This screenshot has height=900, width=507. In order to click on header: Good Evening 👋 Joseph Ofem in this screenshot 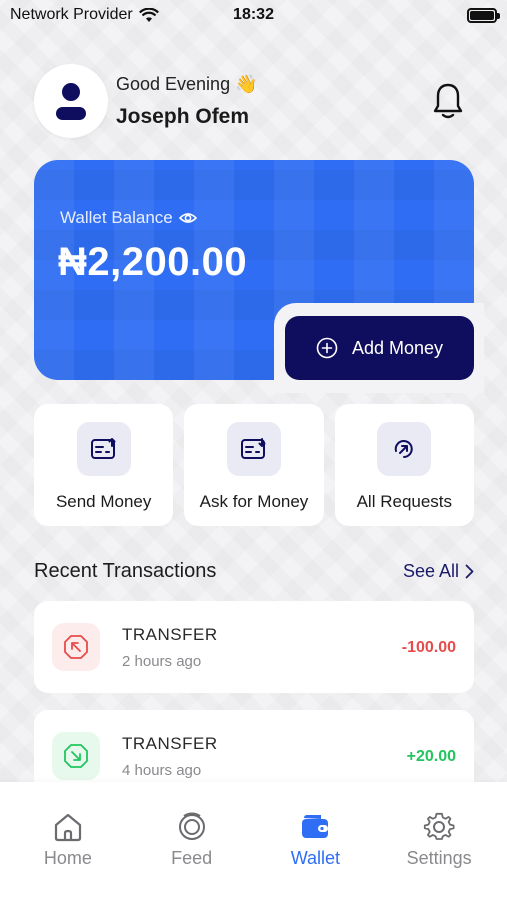, I will do `click(253, 101)`.